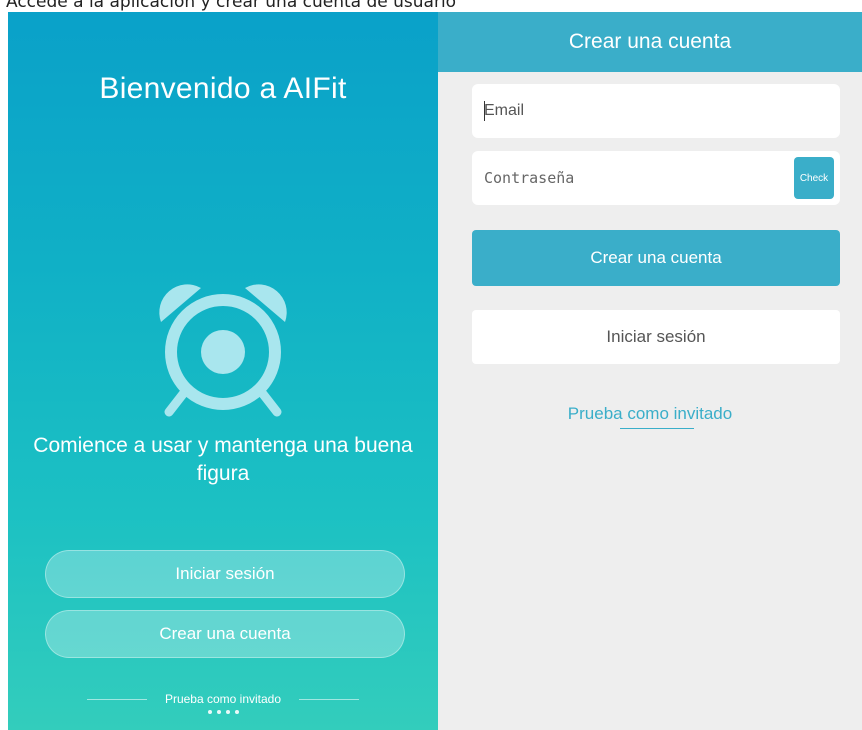 This screenshot has width=862, height=730. I want to click on create-account-button: Crear una cuenta, so click(225, 634).